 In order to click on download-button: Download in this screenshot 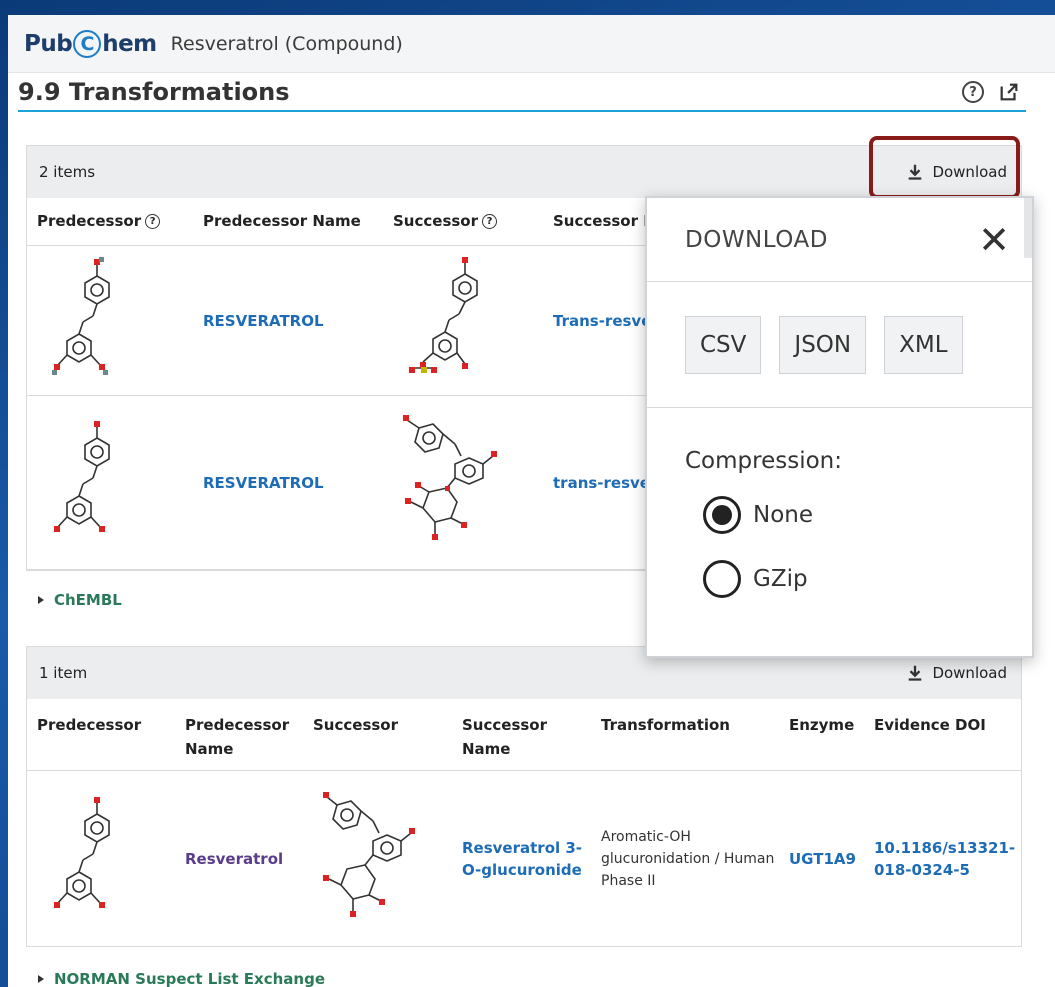, I will do `click(956, 673)`.